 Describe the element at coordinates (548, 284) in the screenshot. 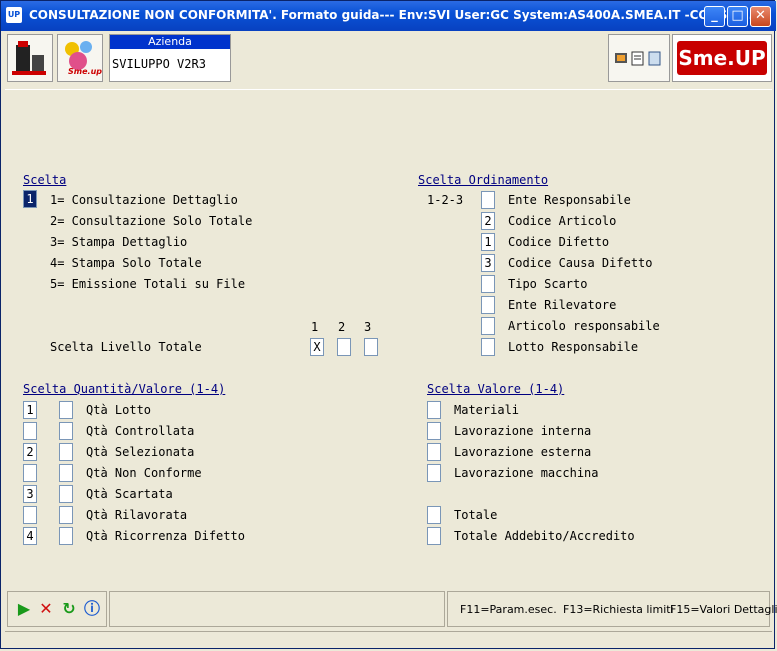

I see `ordinamento-label: Tipo Scarto` at that location.